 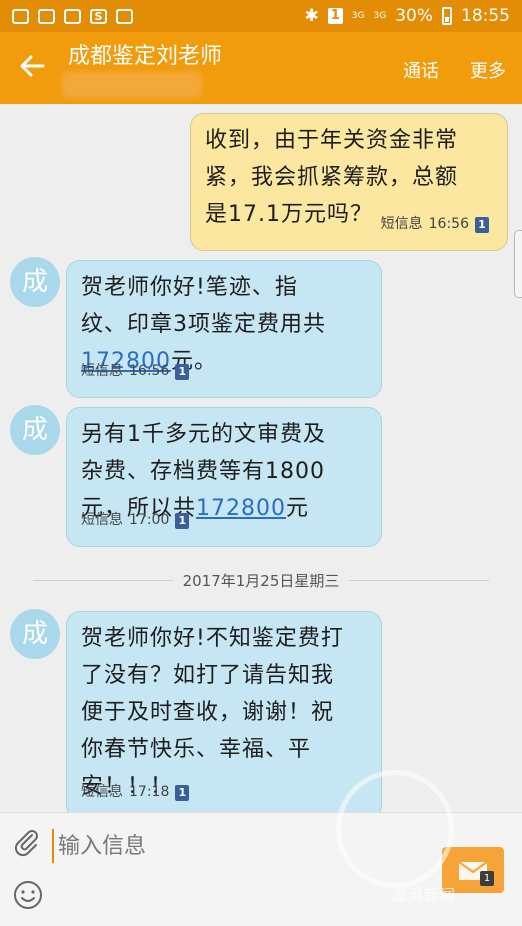 I want to click on clock: 18:55, so click(x=485, y=16).